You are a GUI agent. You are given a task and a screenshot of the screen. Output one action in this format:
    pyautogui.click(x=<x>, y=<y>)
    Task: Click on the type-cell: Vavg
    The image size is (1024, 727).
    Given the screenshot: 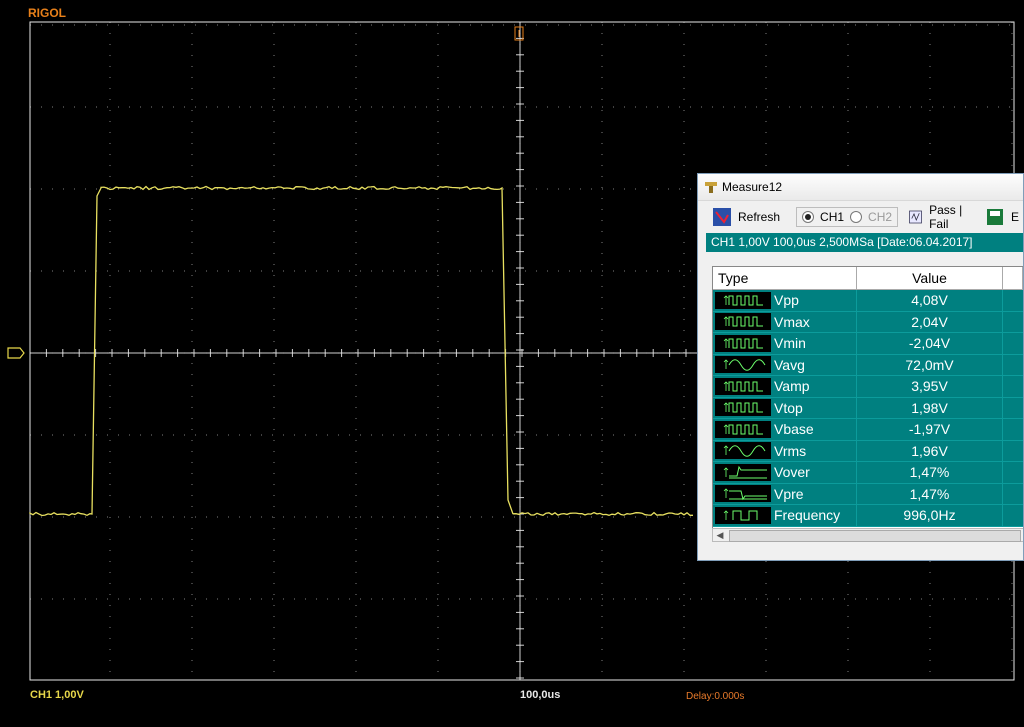 What is the action you would take?
    pyautogui.click(x=785, y=365)
    